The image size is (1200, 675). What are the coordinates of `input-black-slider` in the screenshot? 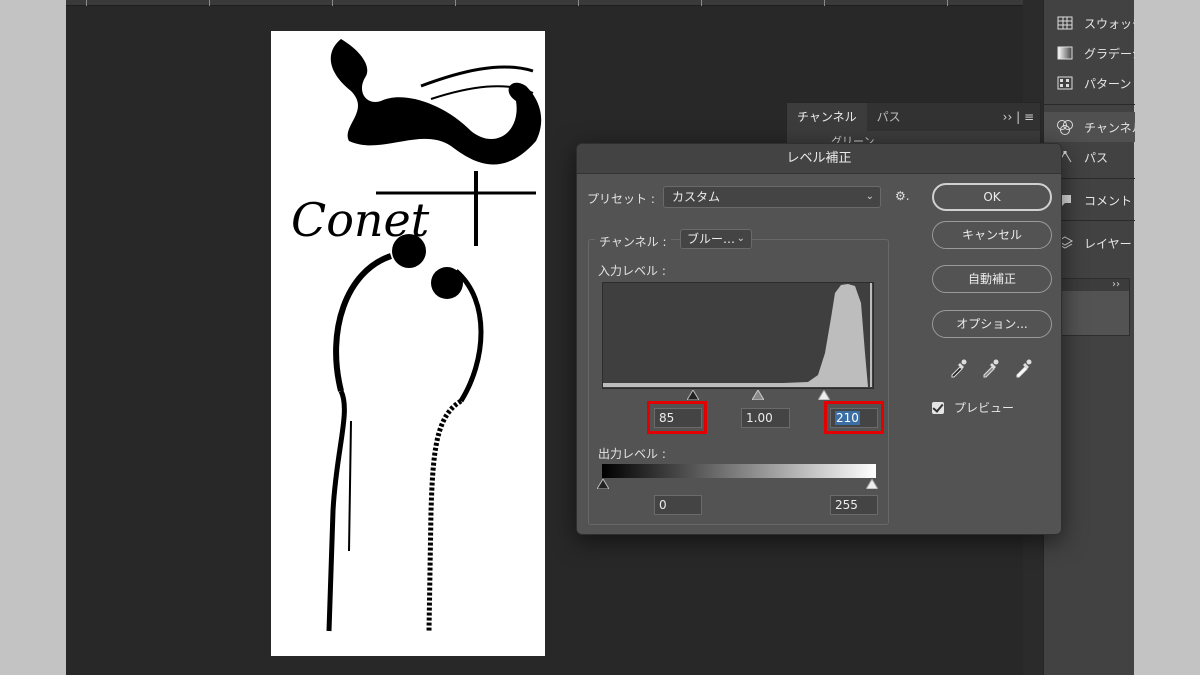 It's located at (693, 395).